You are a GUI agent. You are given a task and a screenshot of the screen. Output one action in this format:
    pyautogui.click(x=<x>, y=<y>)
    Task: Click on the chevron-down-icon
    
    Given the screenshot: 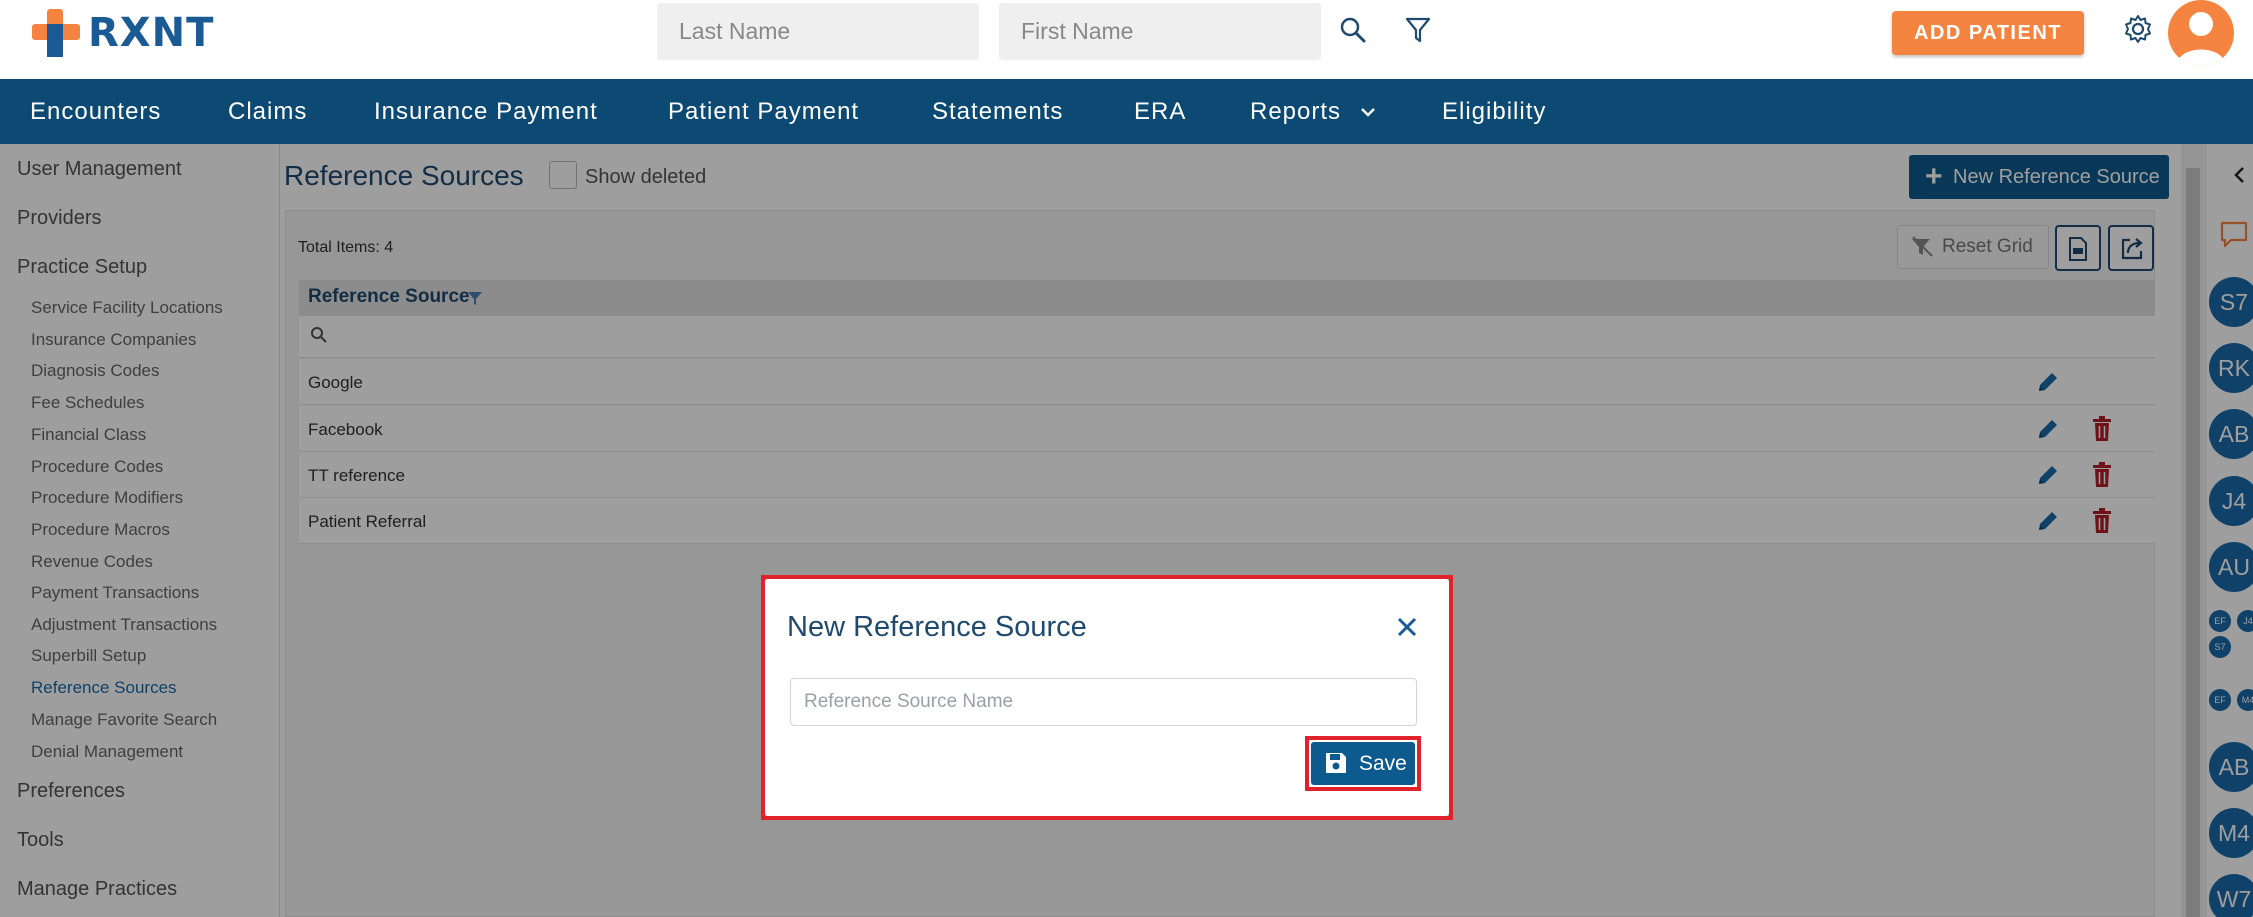 What is the action you would take?
    pyautogui.click(x=1368, y=112)
    